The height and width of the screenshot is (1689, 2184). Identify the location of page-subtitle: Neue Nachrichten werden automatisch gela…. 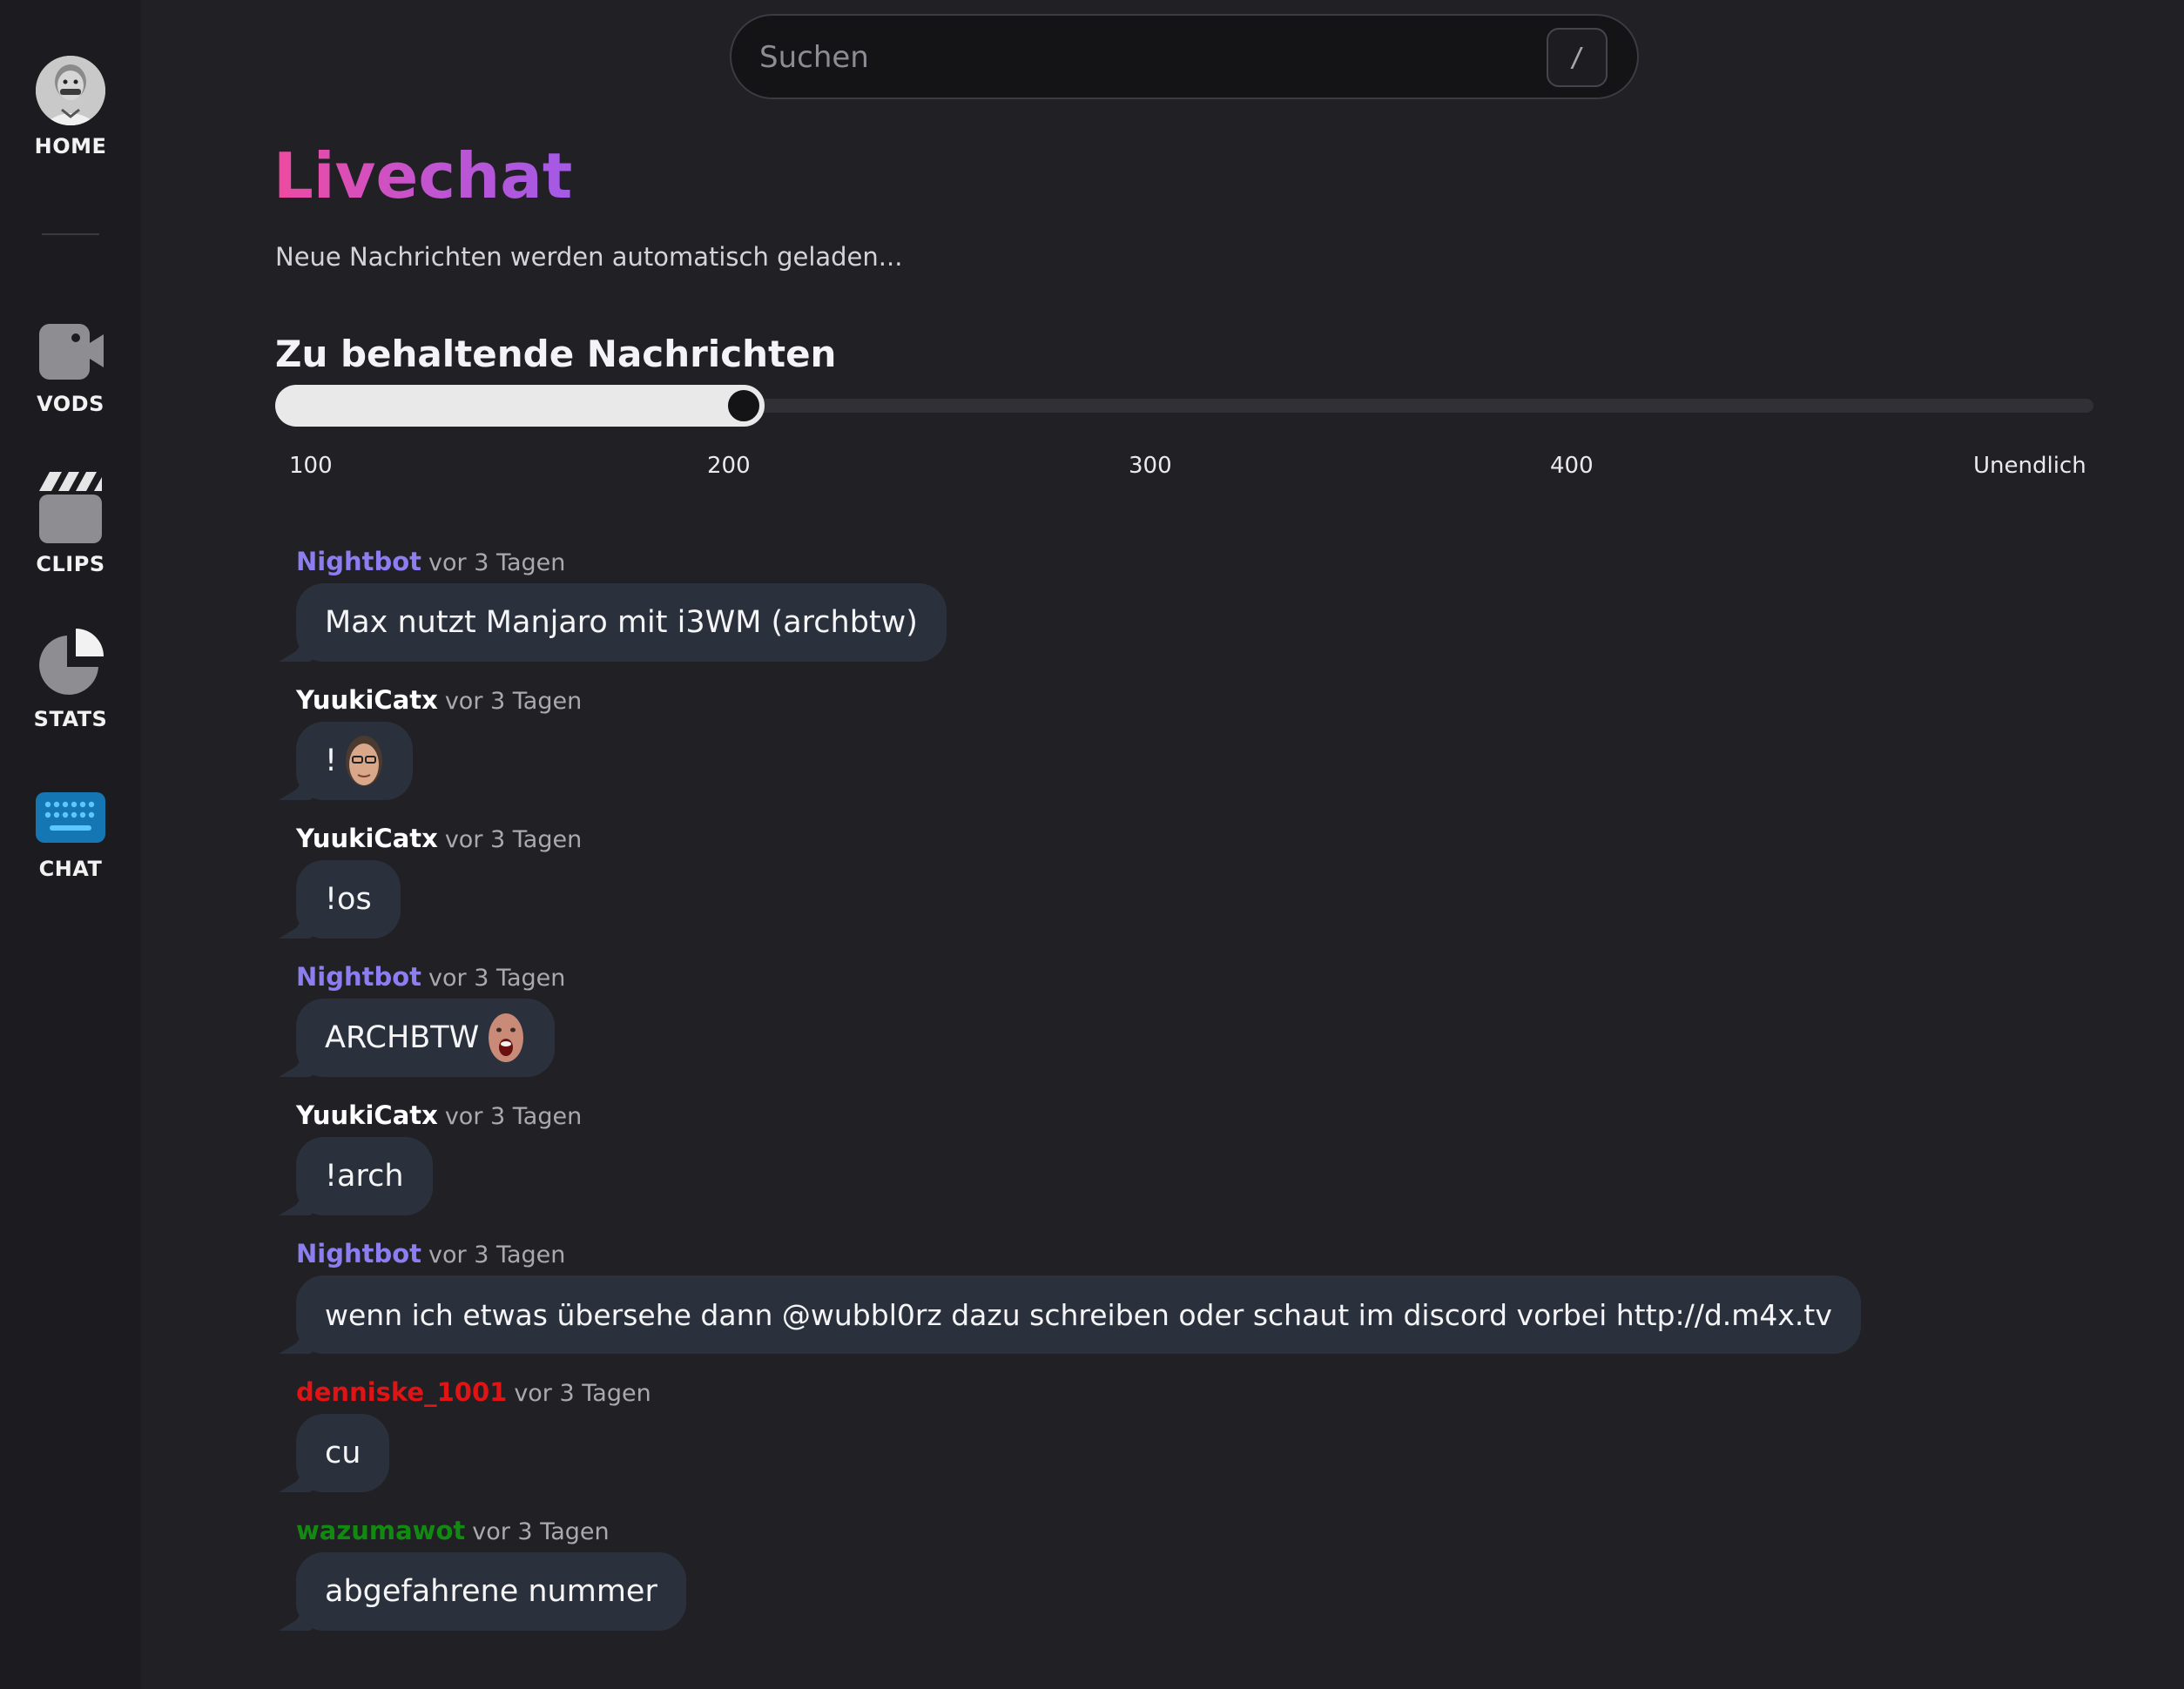
(589, 257).